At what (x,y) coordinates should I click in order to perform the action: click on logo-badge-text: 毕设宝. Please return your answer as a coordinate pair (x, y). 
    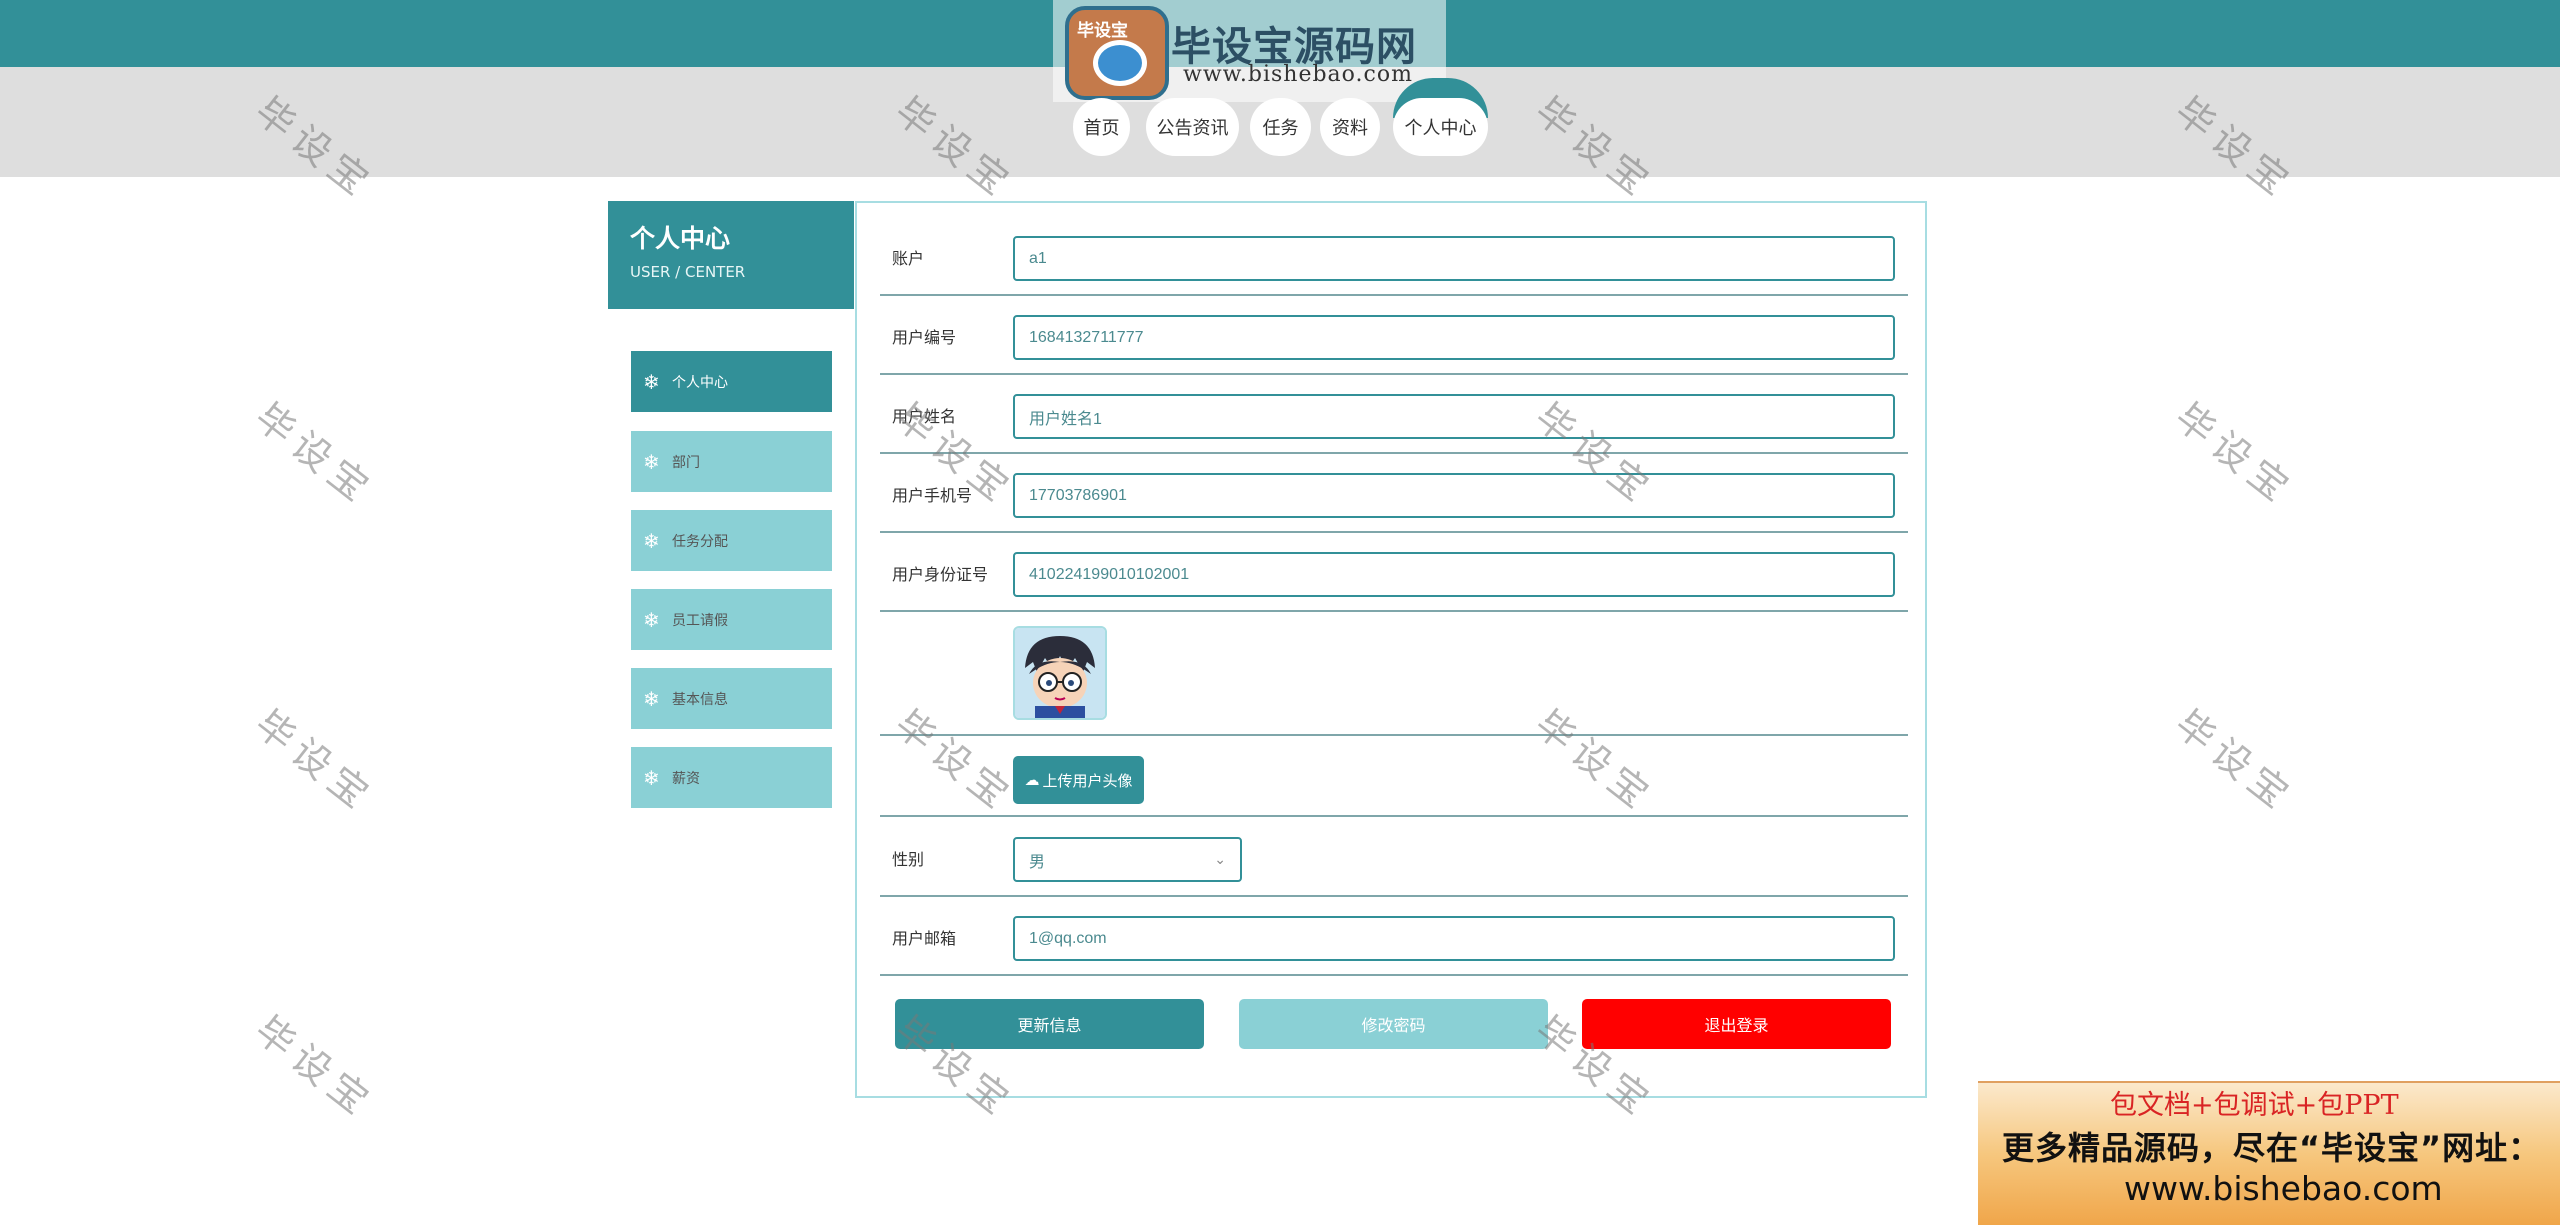
    Looking at the image, I should click on (1102, 31).